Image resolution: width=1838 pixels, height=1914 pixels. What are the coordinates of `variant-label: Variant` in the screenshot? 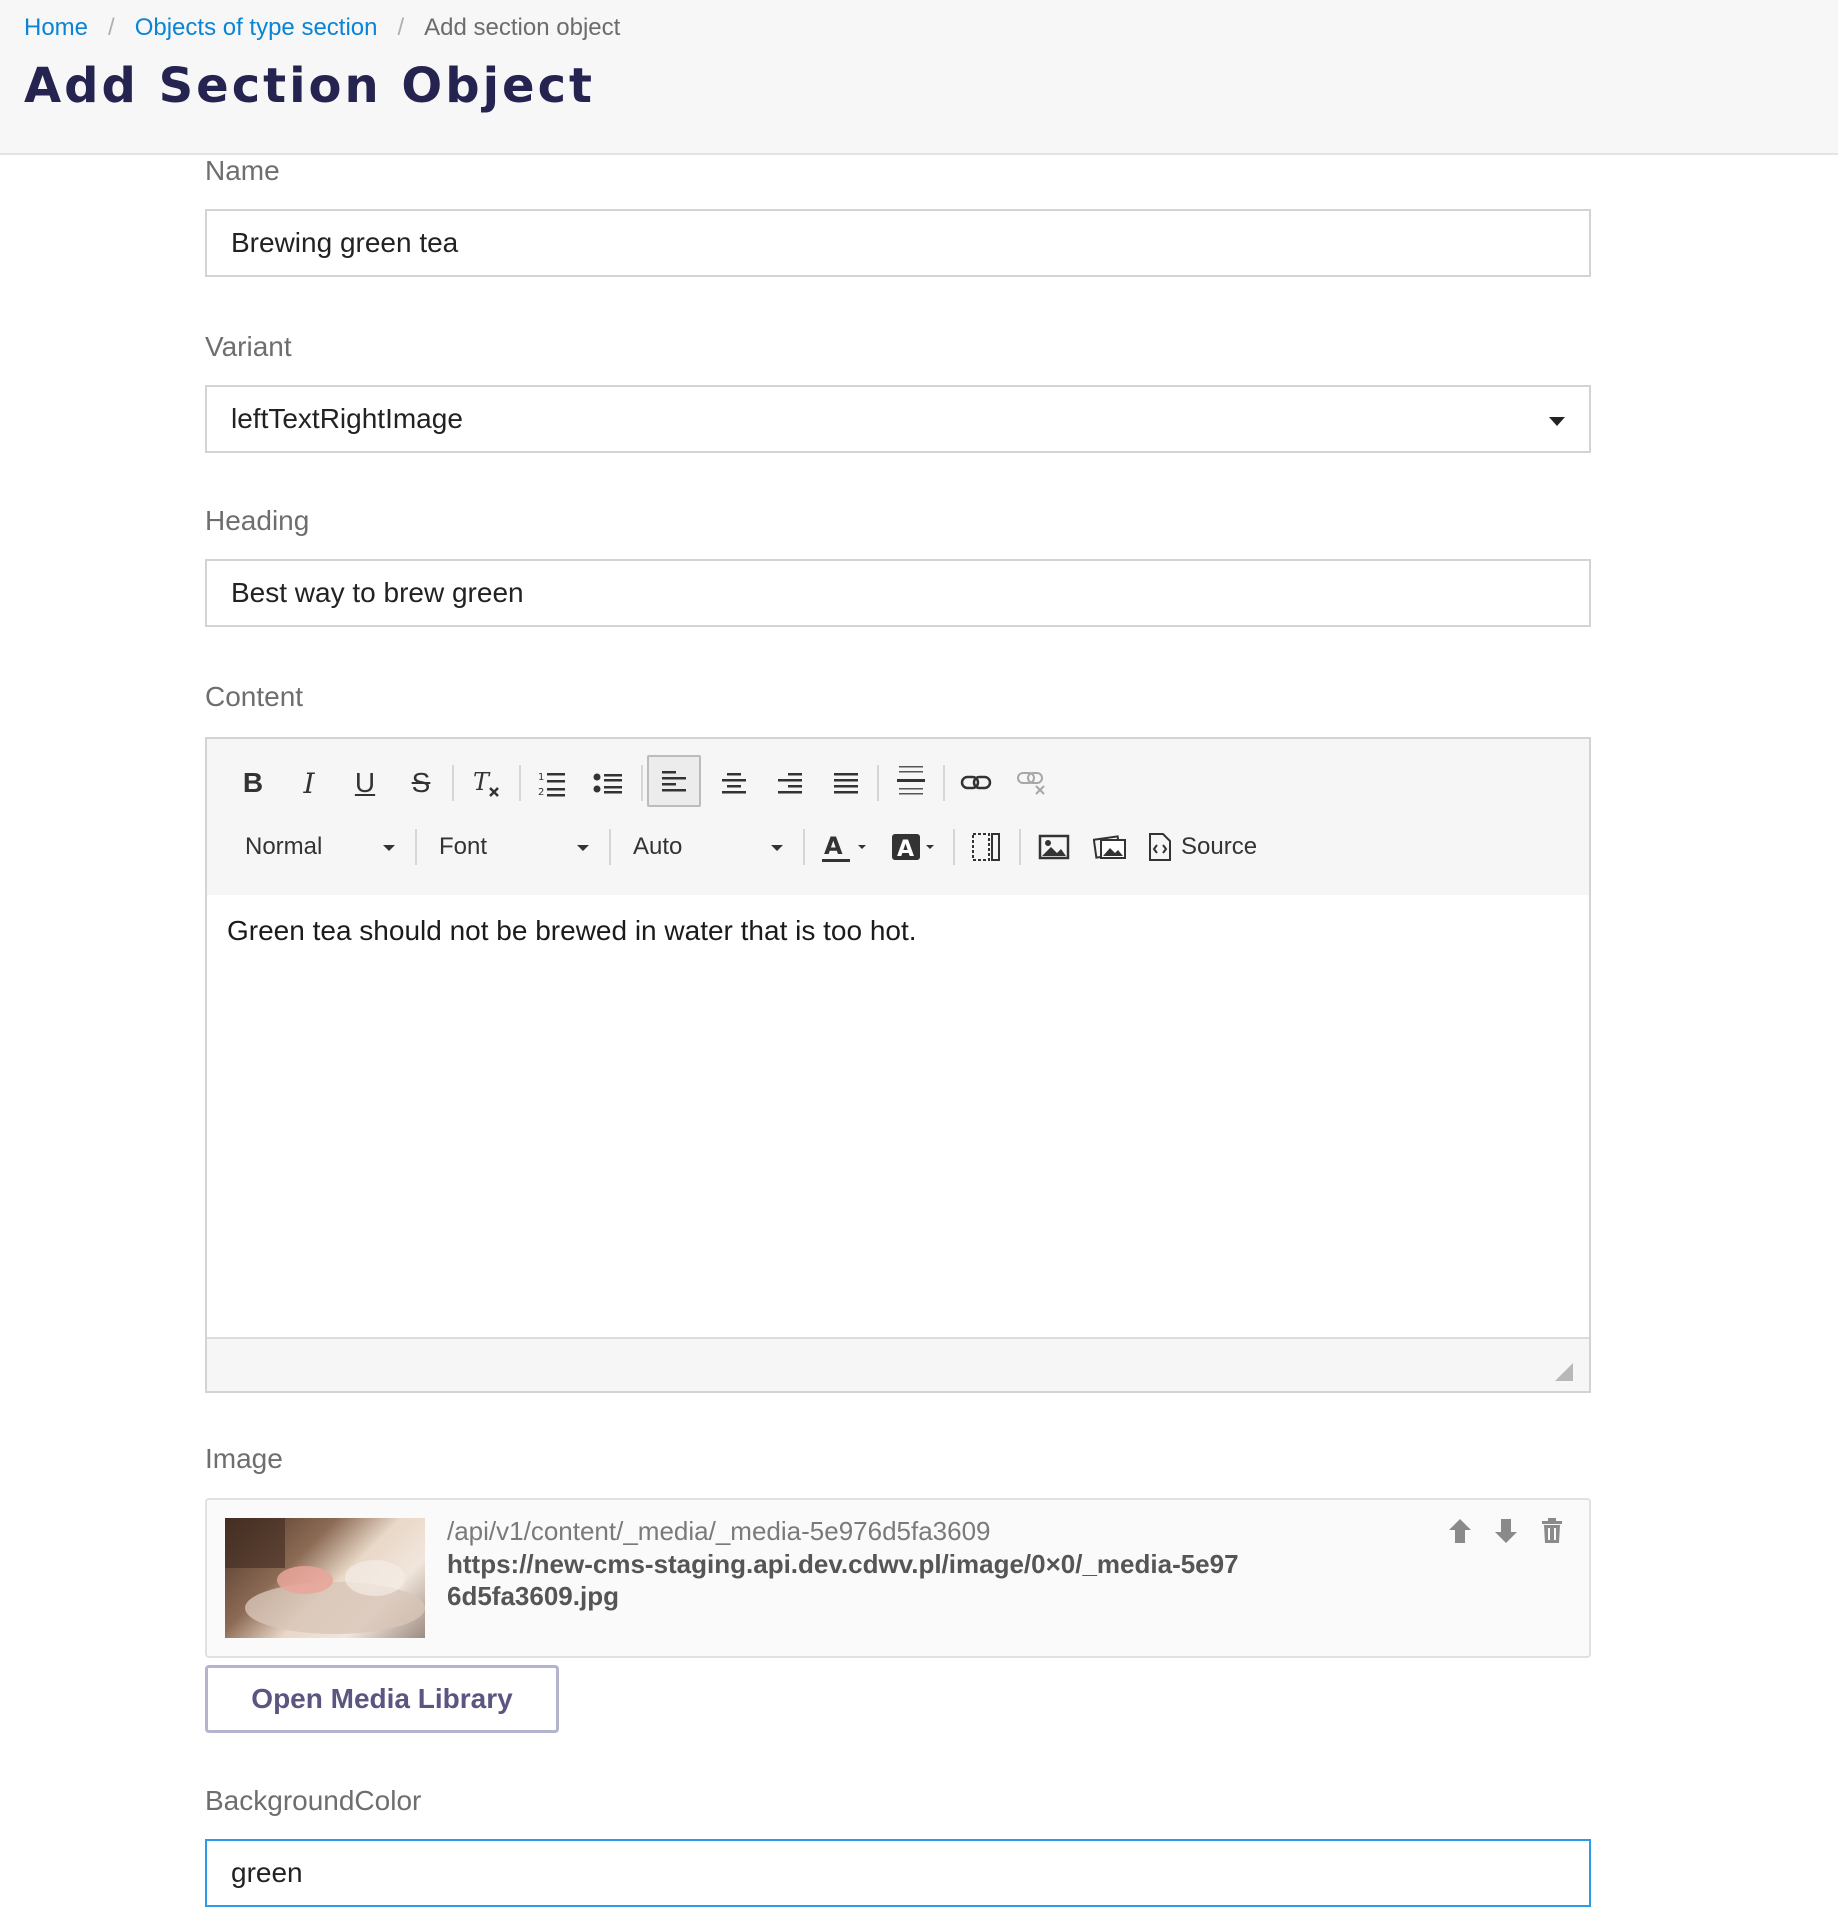 It's located at (248, 346).